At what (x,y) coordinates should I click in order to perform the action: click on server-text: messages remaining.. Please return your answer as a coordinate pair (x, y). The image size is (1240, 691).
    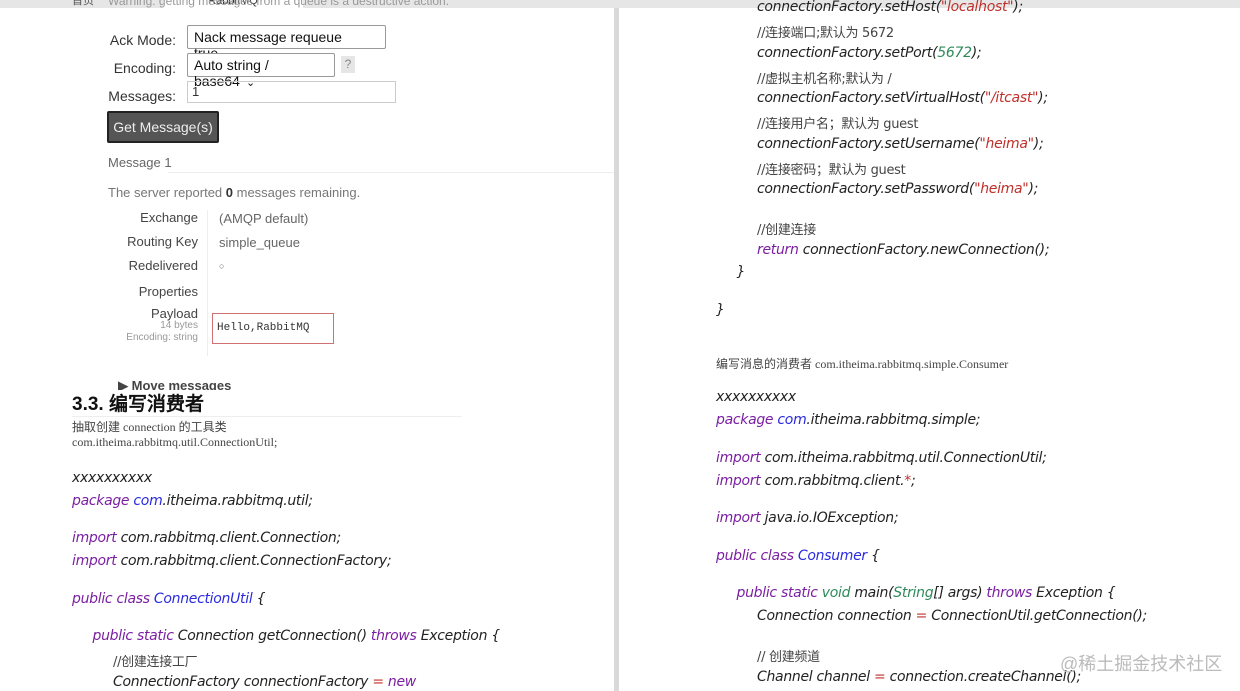
    Looking at the image, I should click on (297, 192).